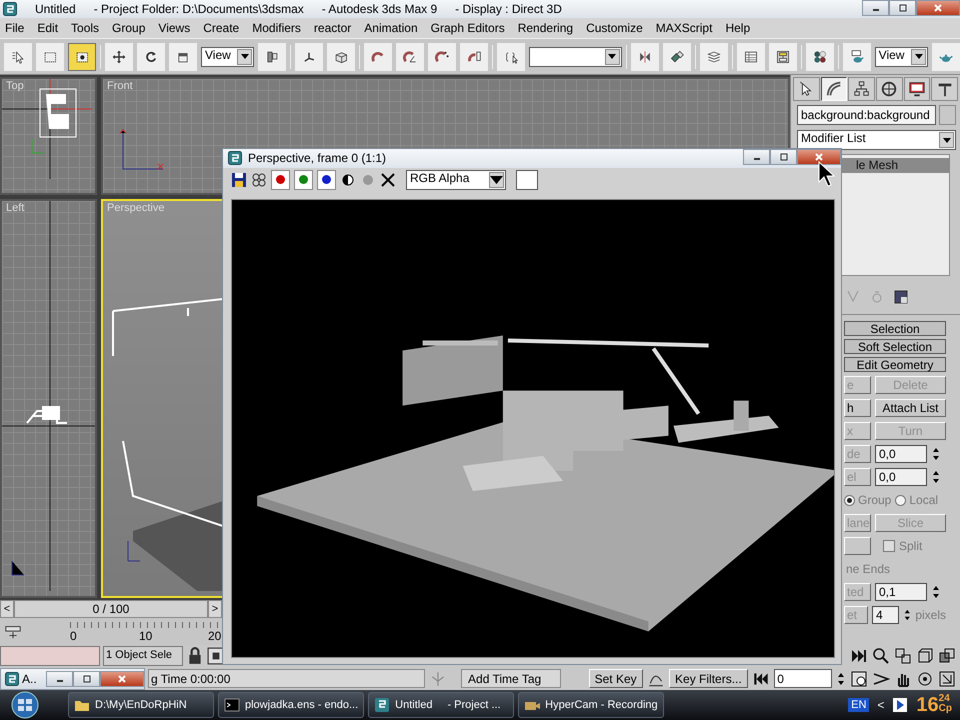 The width and height of the screenshot is (960, 720). I want to click on menu-item: Help, so click(737, 28).